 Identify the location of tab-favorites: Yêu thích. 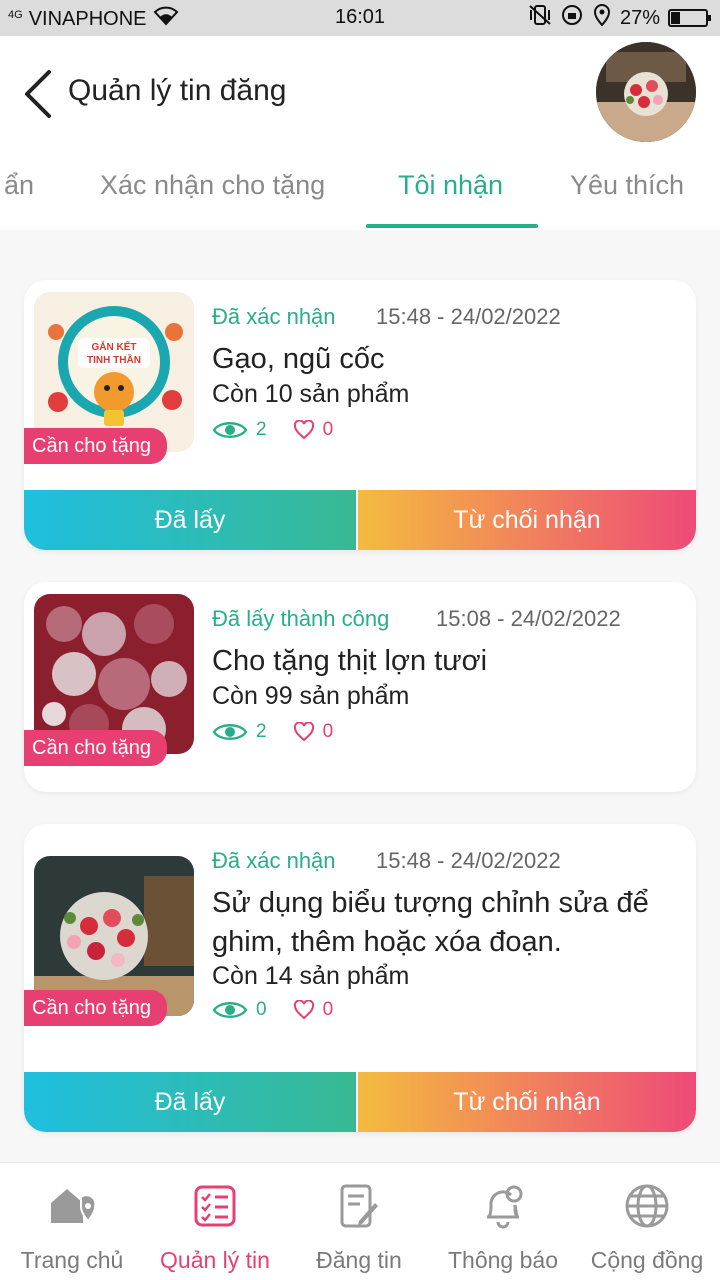
(627, 185).